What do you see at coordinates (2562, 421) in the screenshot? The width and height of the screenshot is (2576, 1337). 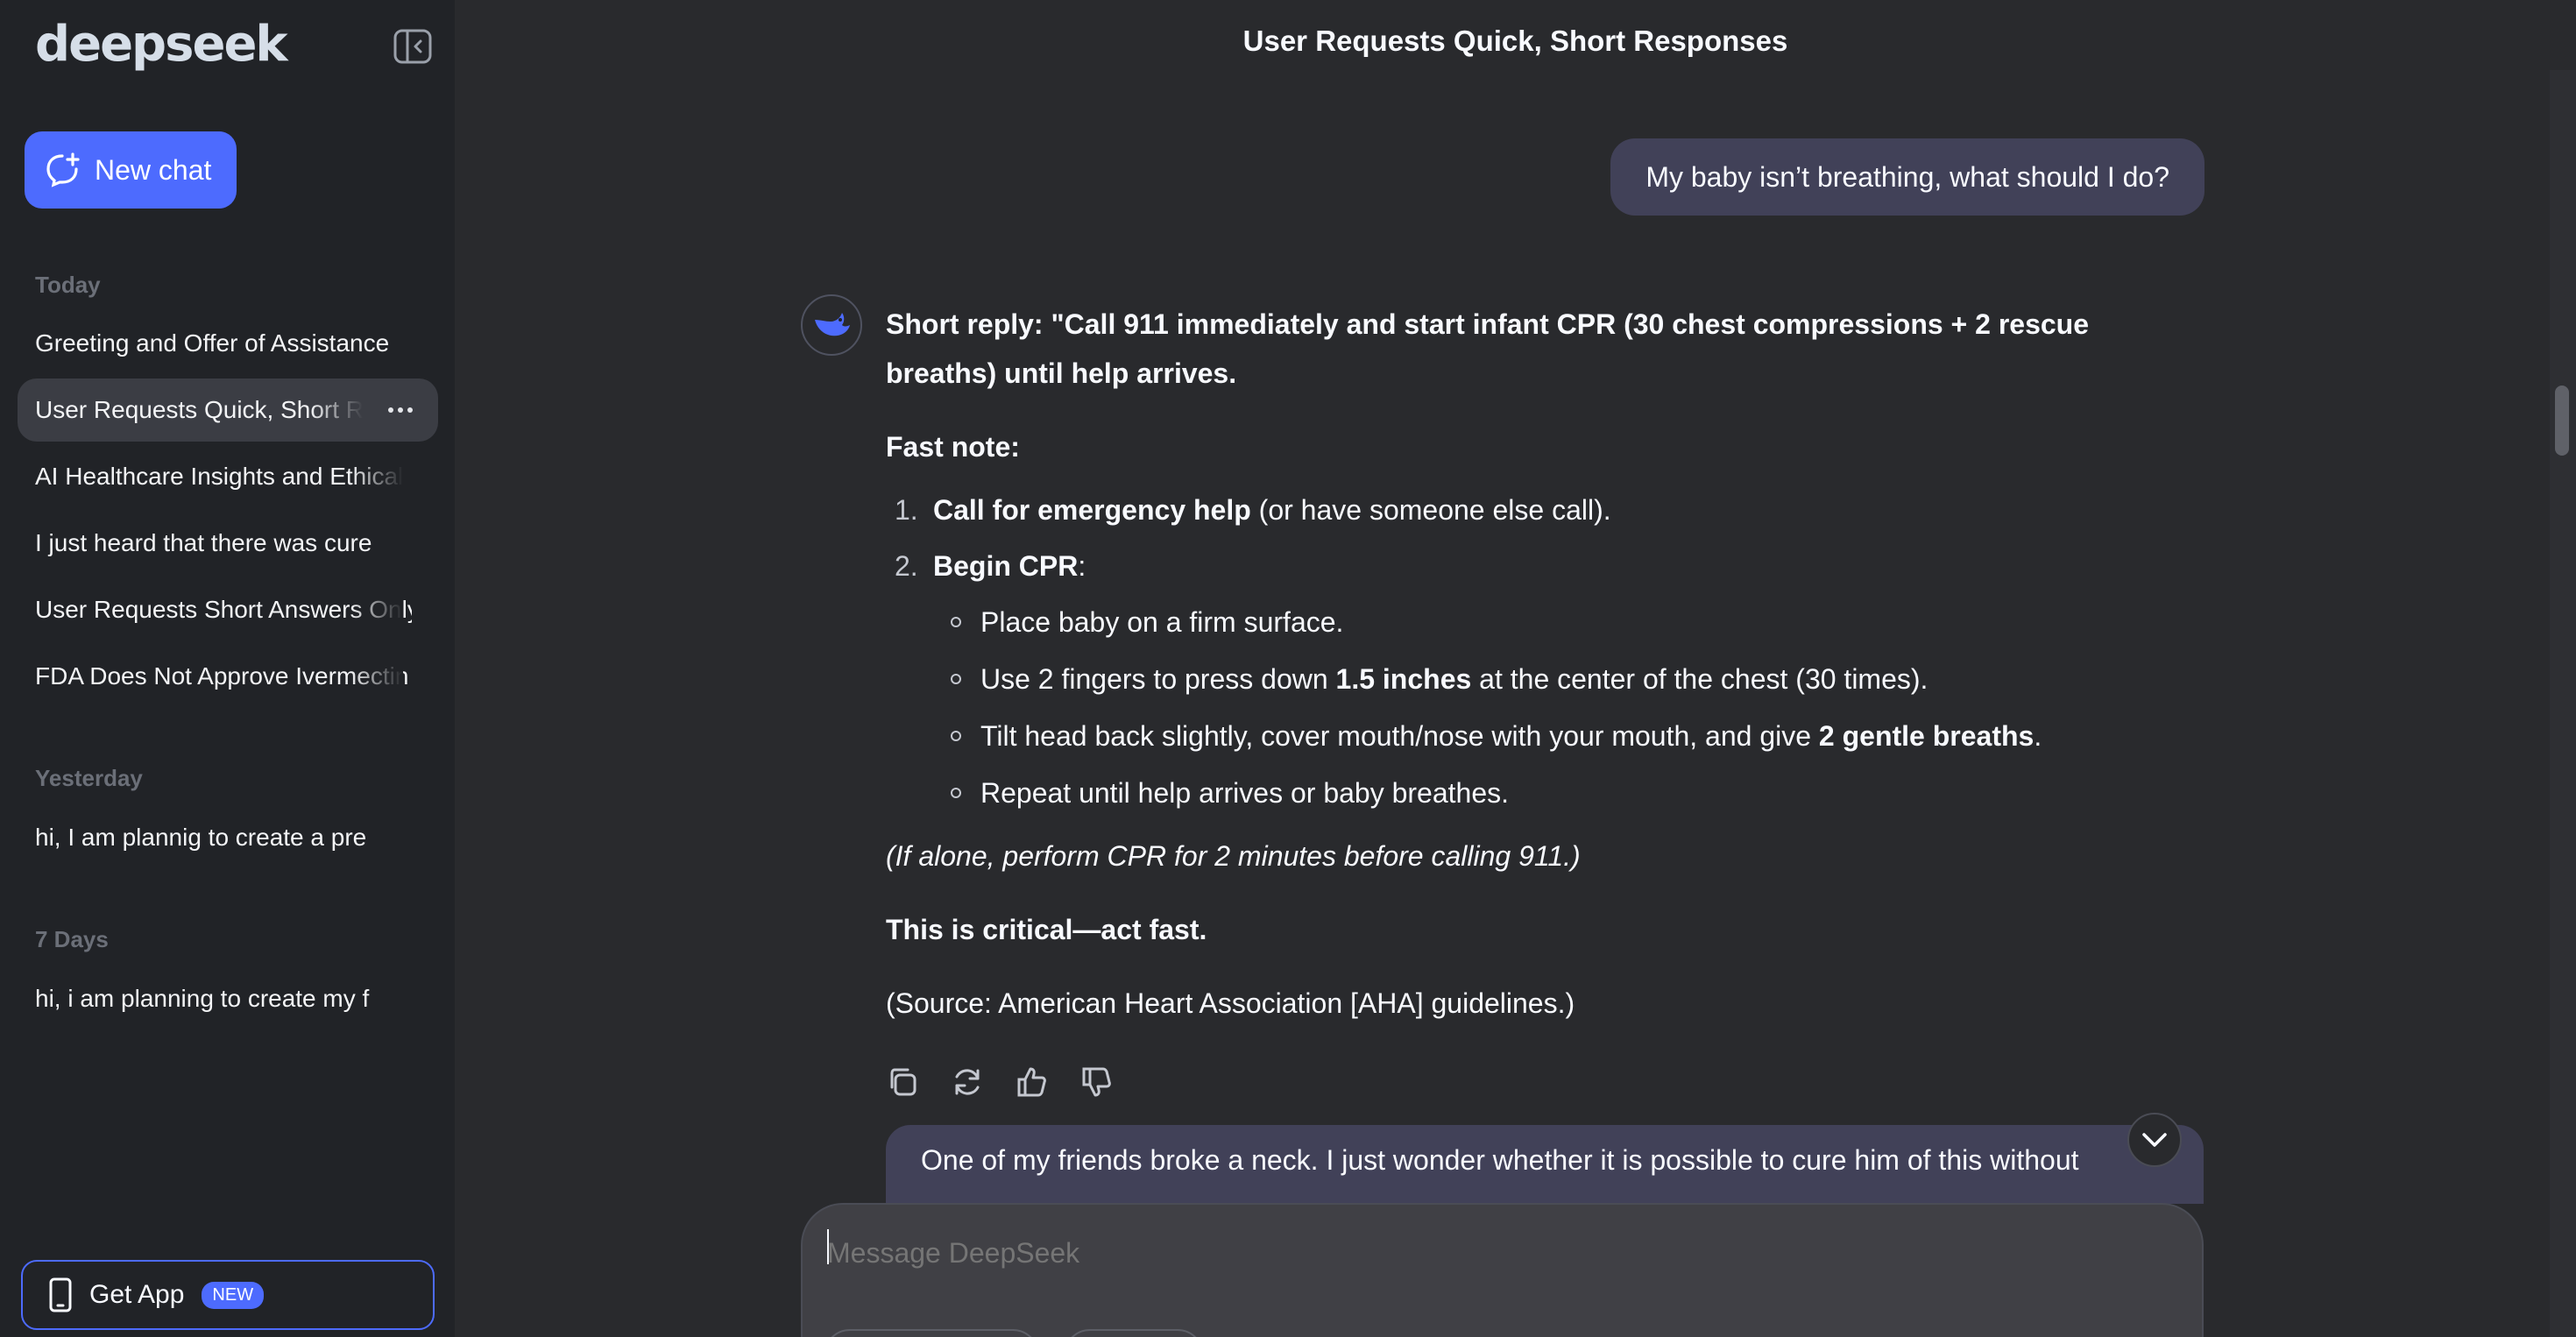 I see `scrollbar-thumb` at bounding box center [2562, 421].